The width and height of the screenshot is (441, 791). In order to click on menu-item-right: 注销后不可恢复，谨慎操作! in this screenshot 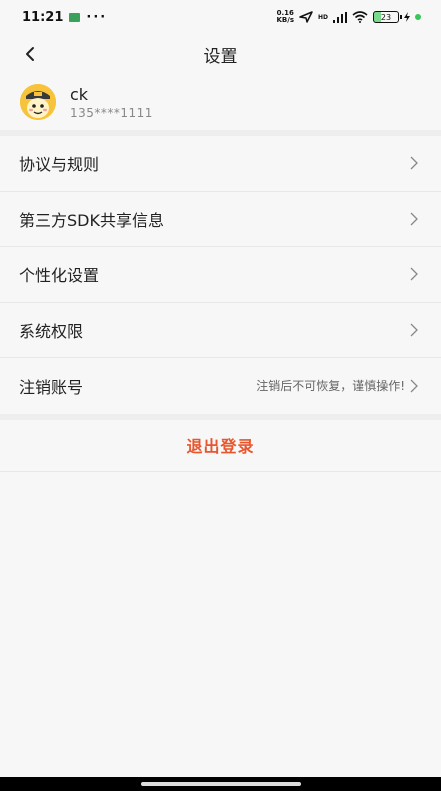, I will do `click(337, 385)`.